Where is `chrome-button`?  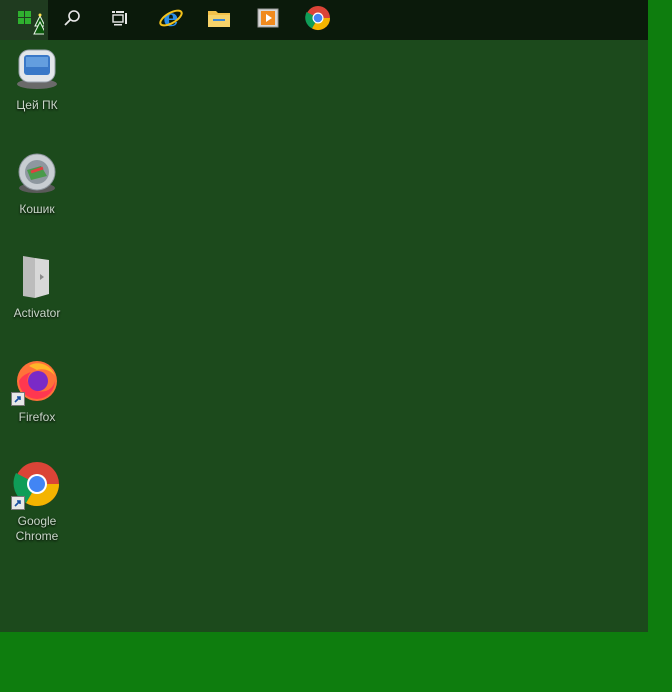
chrome-button is located at coordinates (318, 20).